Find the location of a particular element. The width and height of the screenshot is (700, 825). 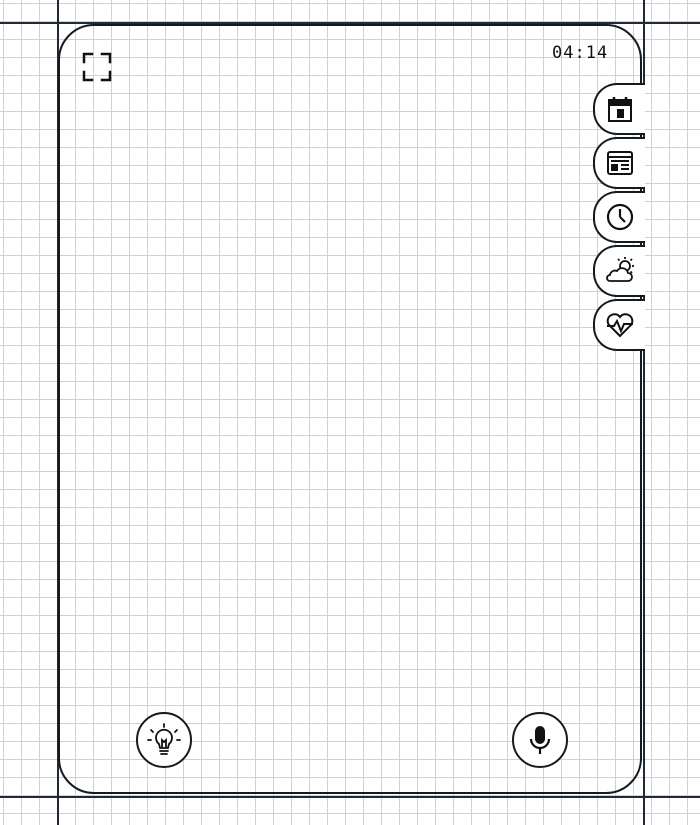

calendar-icon is located at coordinates (620, 109).